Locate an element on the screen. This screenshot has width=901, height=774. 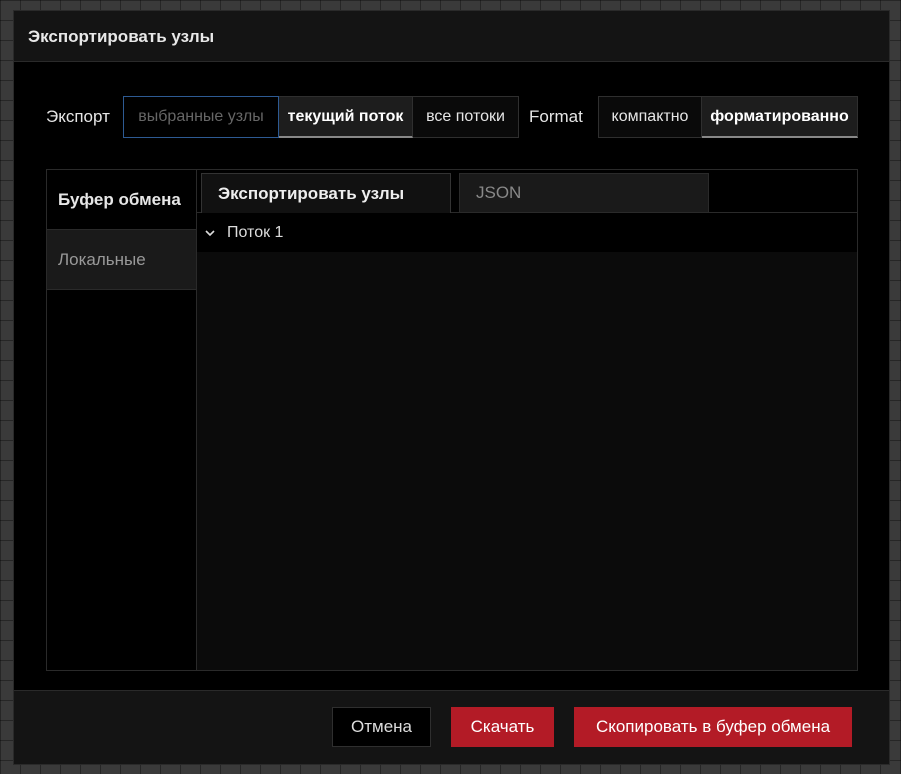
format-compact-button: компактно is located at coordinates (650, 117).